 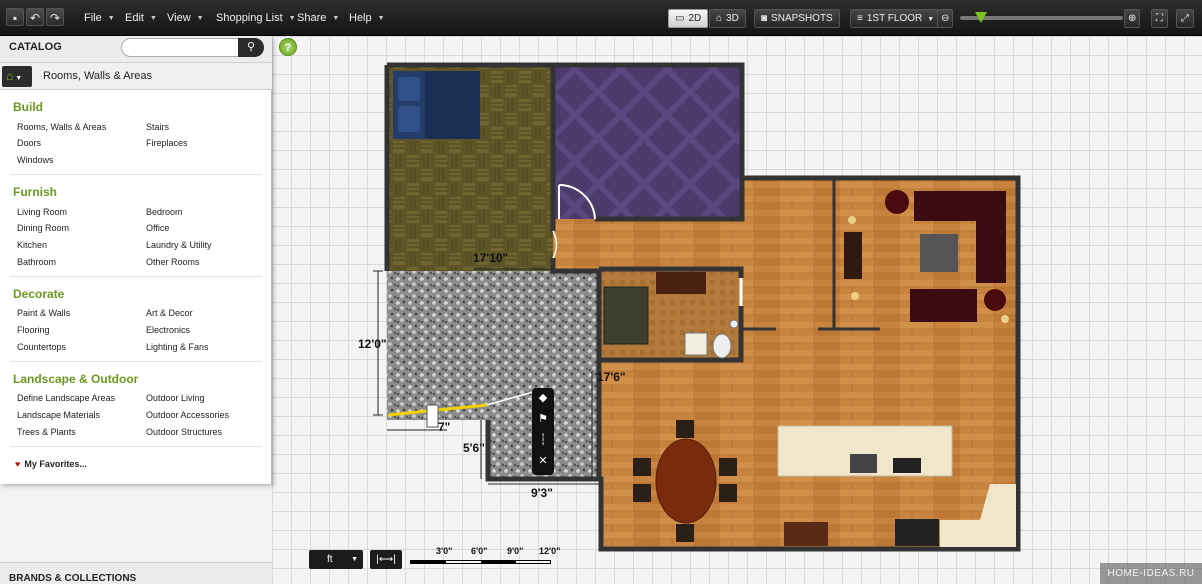 What do you see at coordinates (479, 551) in the screenshot?
I see `scale-label: 6'0"` at bounding box center [479, 551].